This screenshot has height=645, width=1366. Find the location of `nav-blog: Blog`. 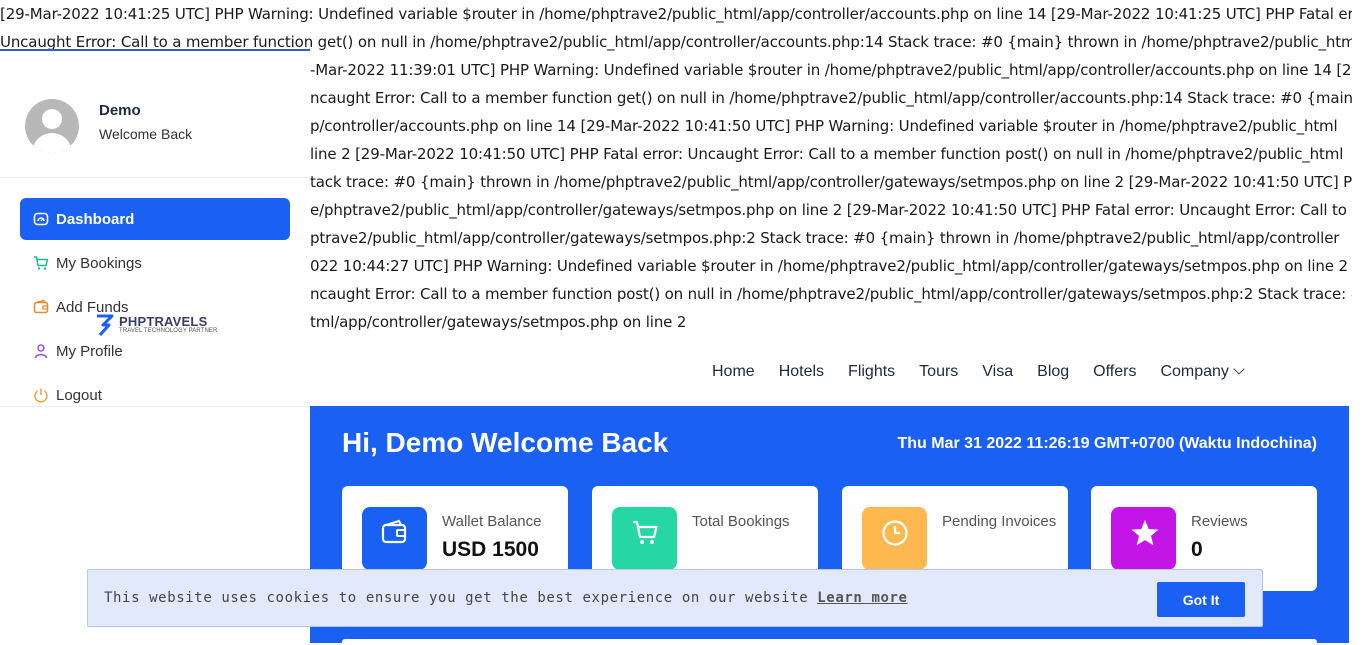

nav-blog: Blog is located at coordinates (1053, 372).